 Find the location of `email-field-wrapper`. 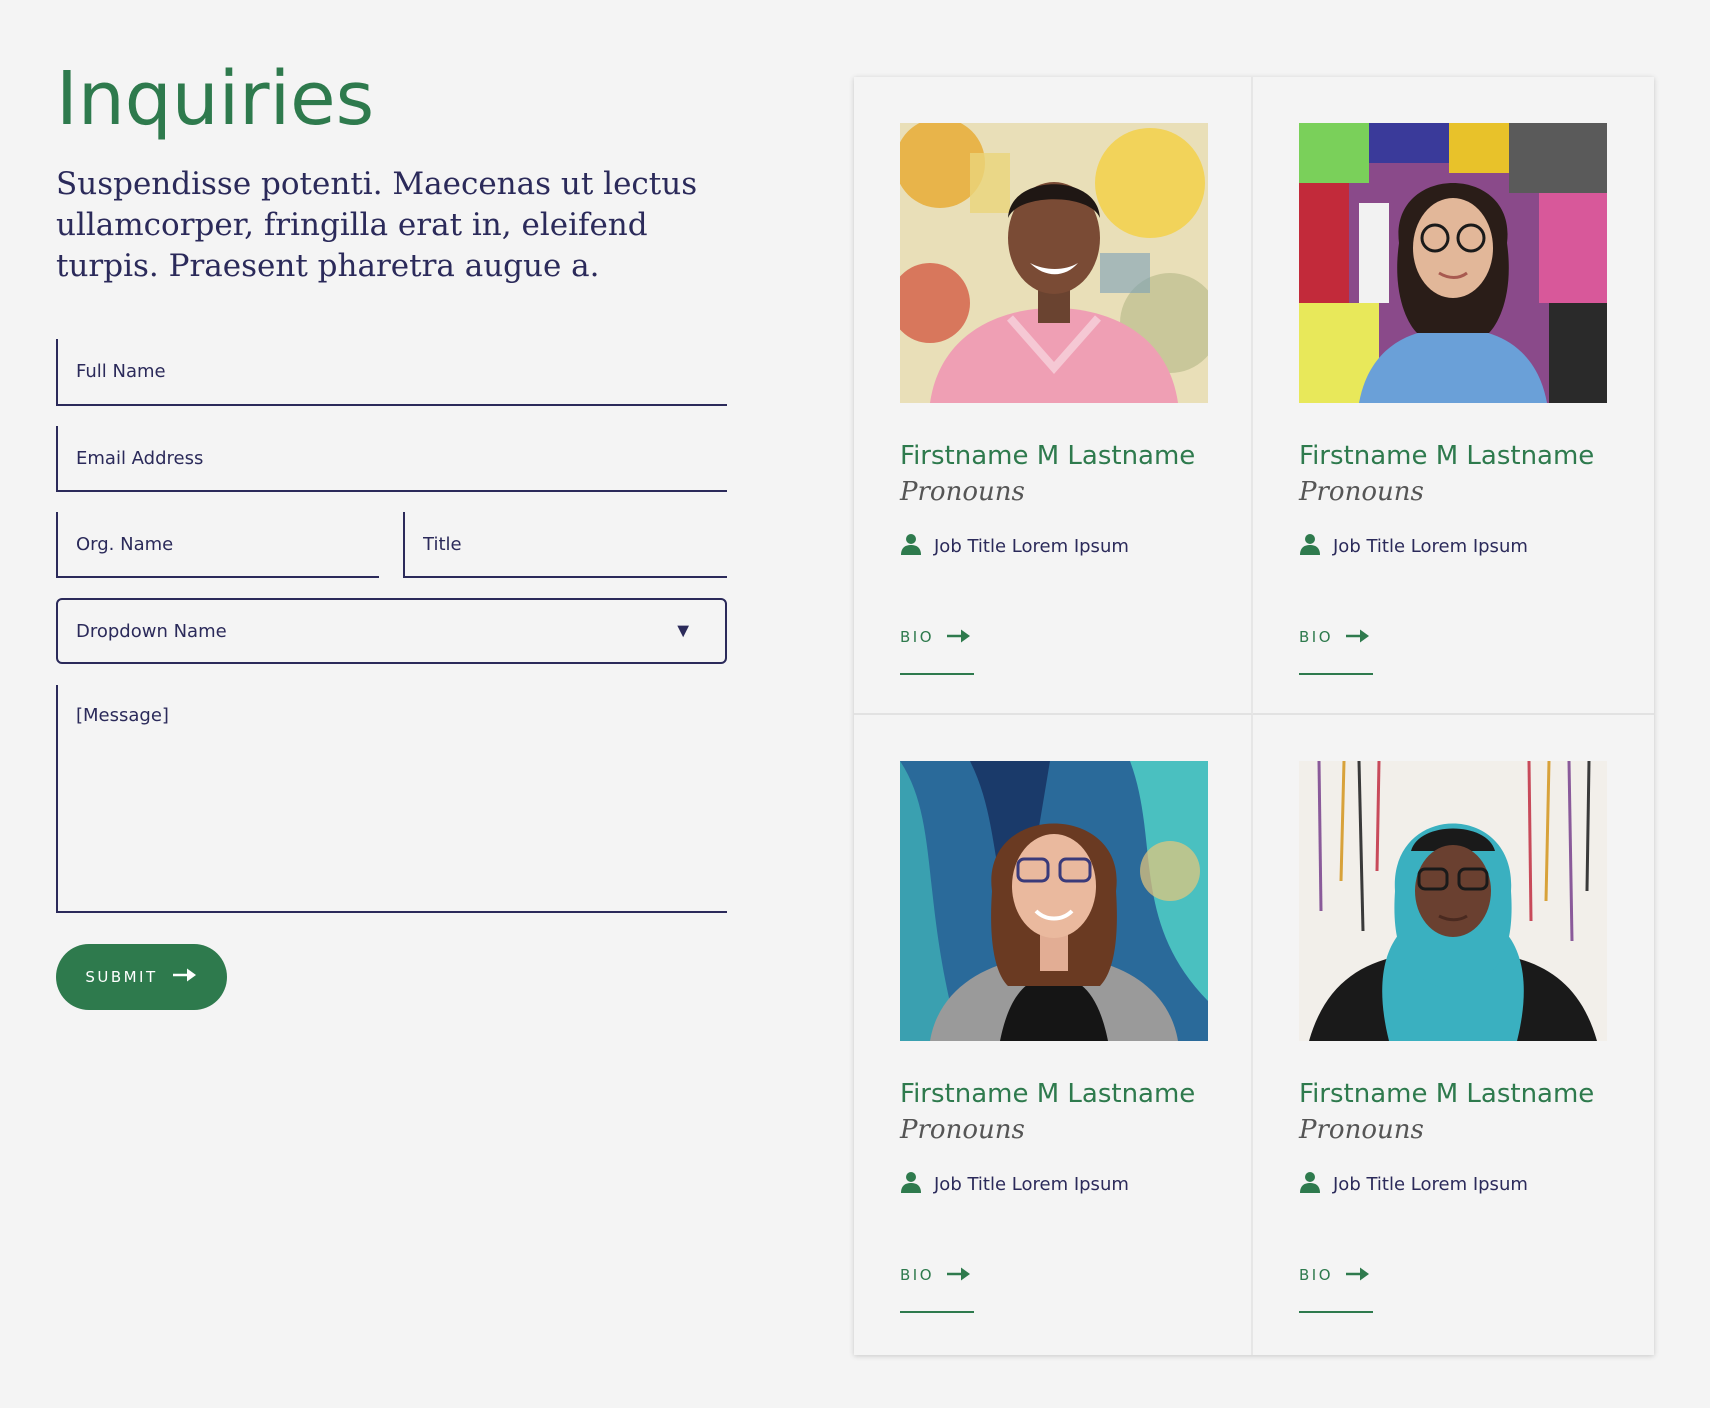

email-field-wrapper is located at coordinates (391, 459).